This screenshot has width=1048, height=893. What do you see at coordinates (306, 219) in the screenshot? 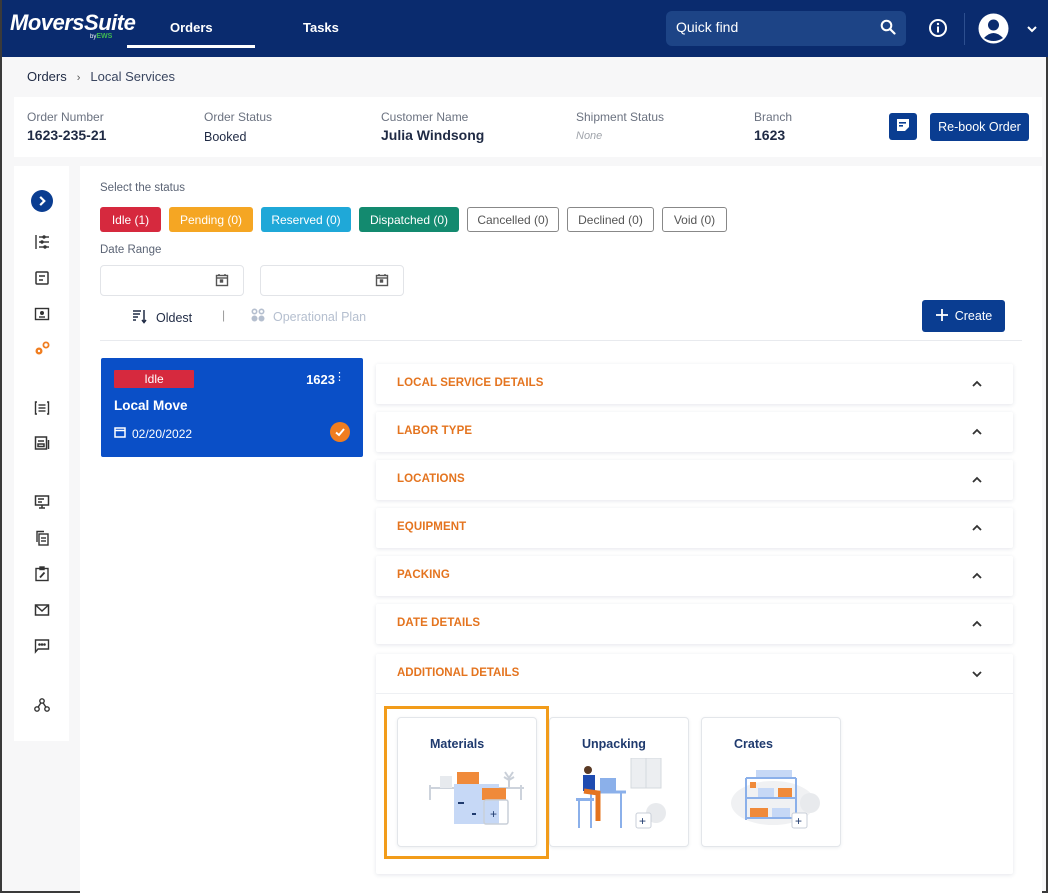
I see `status-chip-reserved: Reserved (0)` at bounding box center [306, 219].